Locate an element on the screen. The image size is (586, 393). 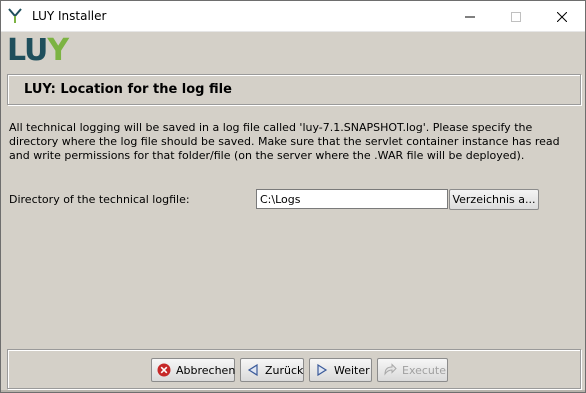
directory-input: C:\Logs is located at coordinates (352, 199).